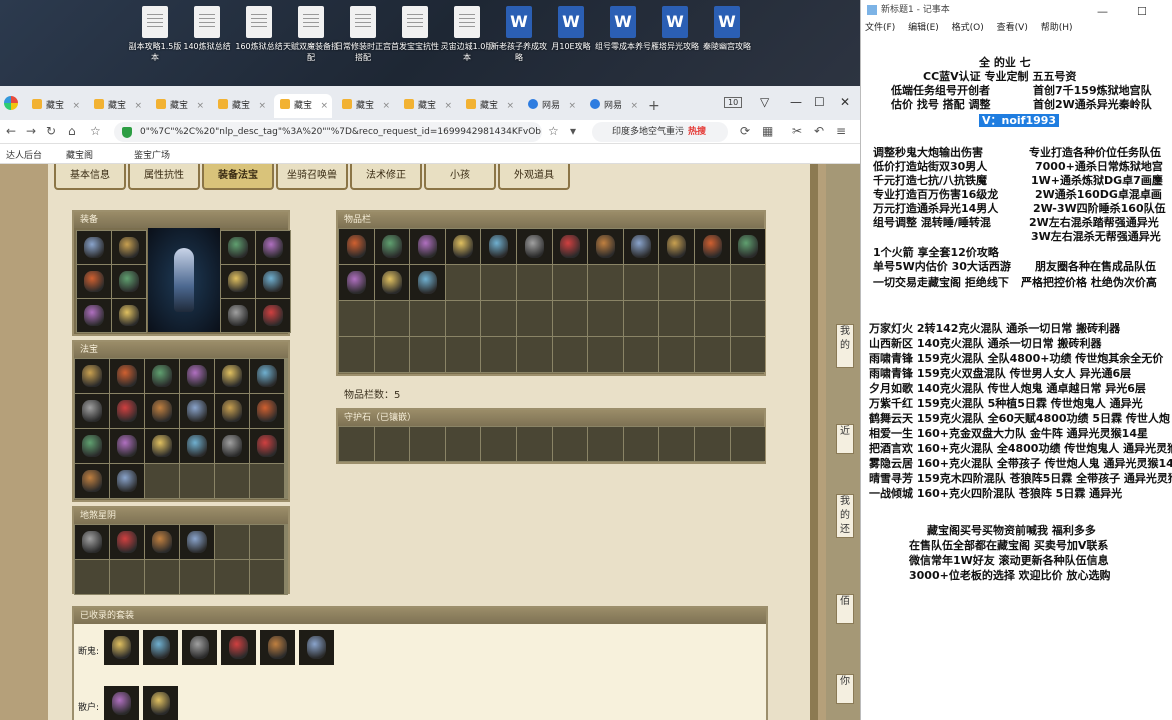 This screenshot has width=1172, height=720. What do you see at coordinates (613, 106) in the screenshot?
I see `browser-tab: 网易 ×` at bounding box center [613, 106].